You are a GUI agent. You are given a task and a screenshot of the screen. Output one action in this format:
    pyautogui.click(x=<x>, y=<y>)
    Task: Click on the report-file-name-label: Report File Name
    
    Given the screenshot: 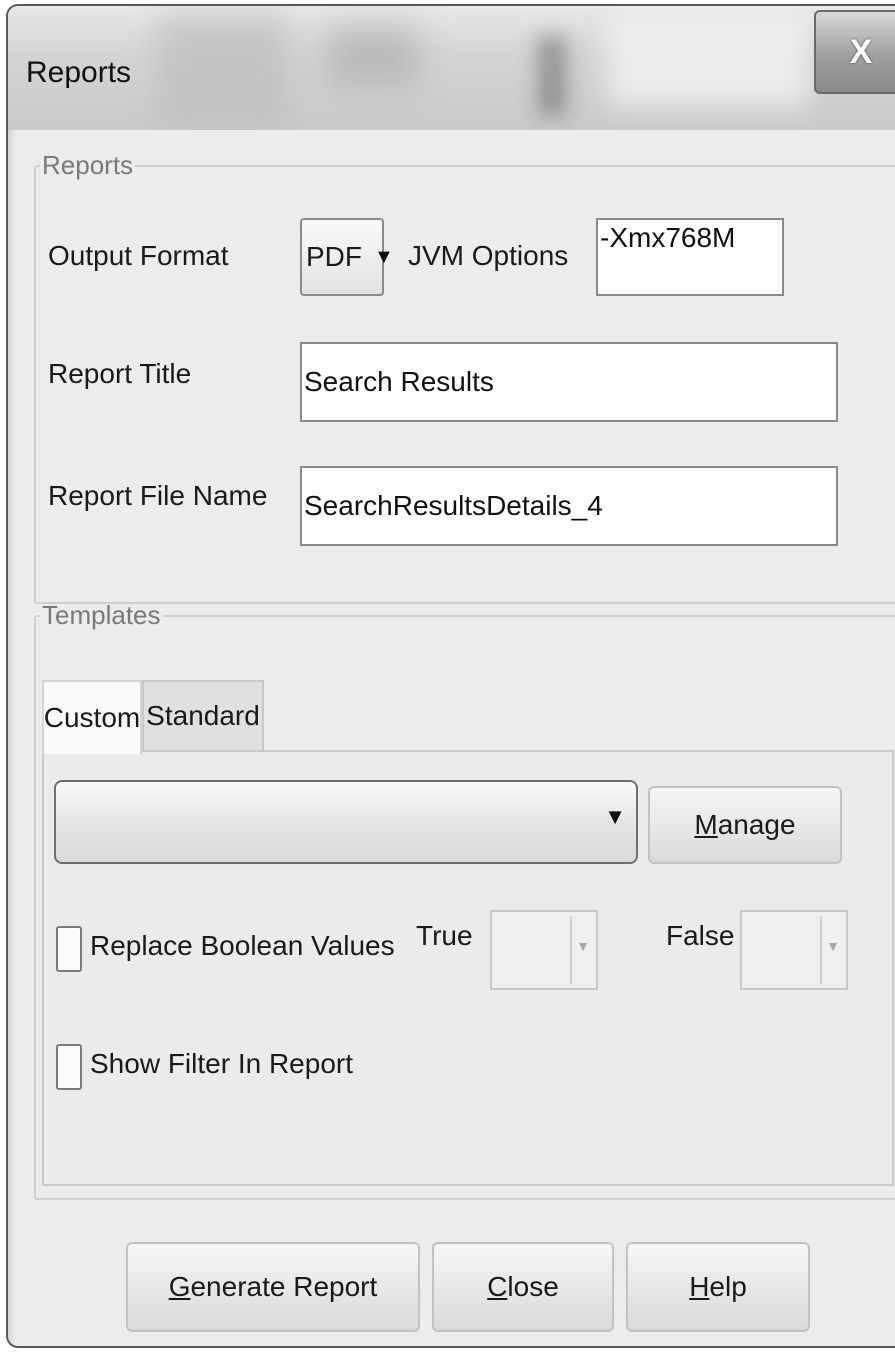 What is the action you would take?
    pyautogui.click(x=158, y=495)
    